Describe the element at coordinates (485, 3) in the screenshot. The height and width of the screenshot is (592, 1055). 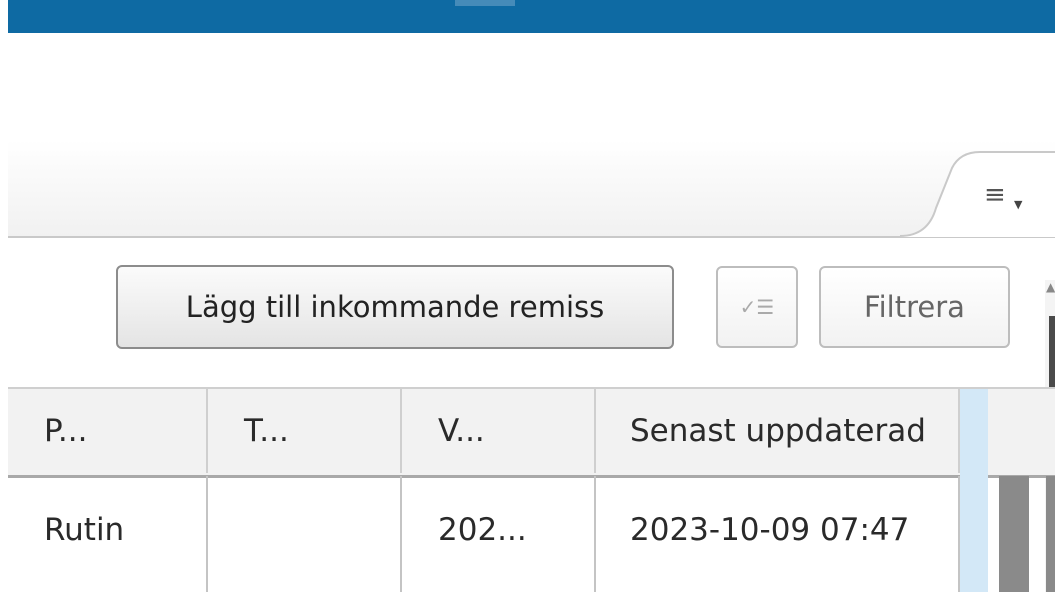
I see `header-notch` at that location.